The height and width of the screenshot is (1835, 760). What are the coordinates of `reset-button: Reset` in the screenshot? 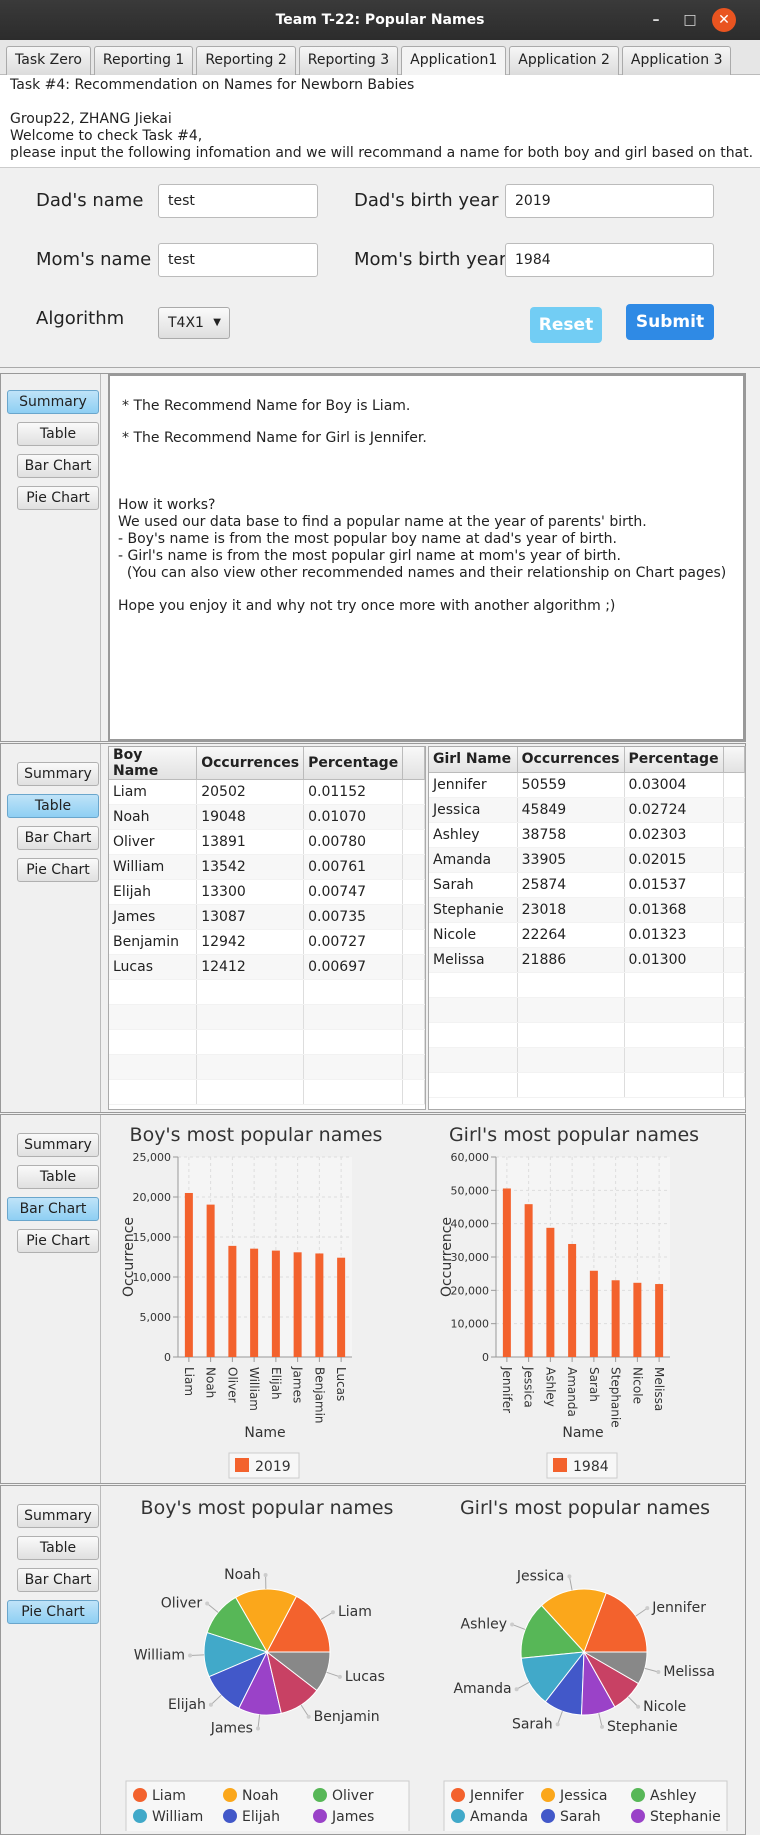 It's located at (566, 325).